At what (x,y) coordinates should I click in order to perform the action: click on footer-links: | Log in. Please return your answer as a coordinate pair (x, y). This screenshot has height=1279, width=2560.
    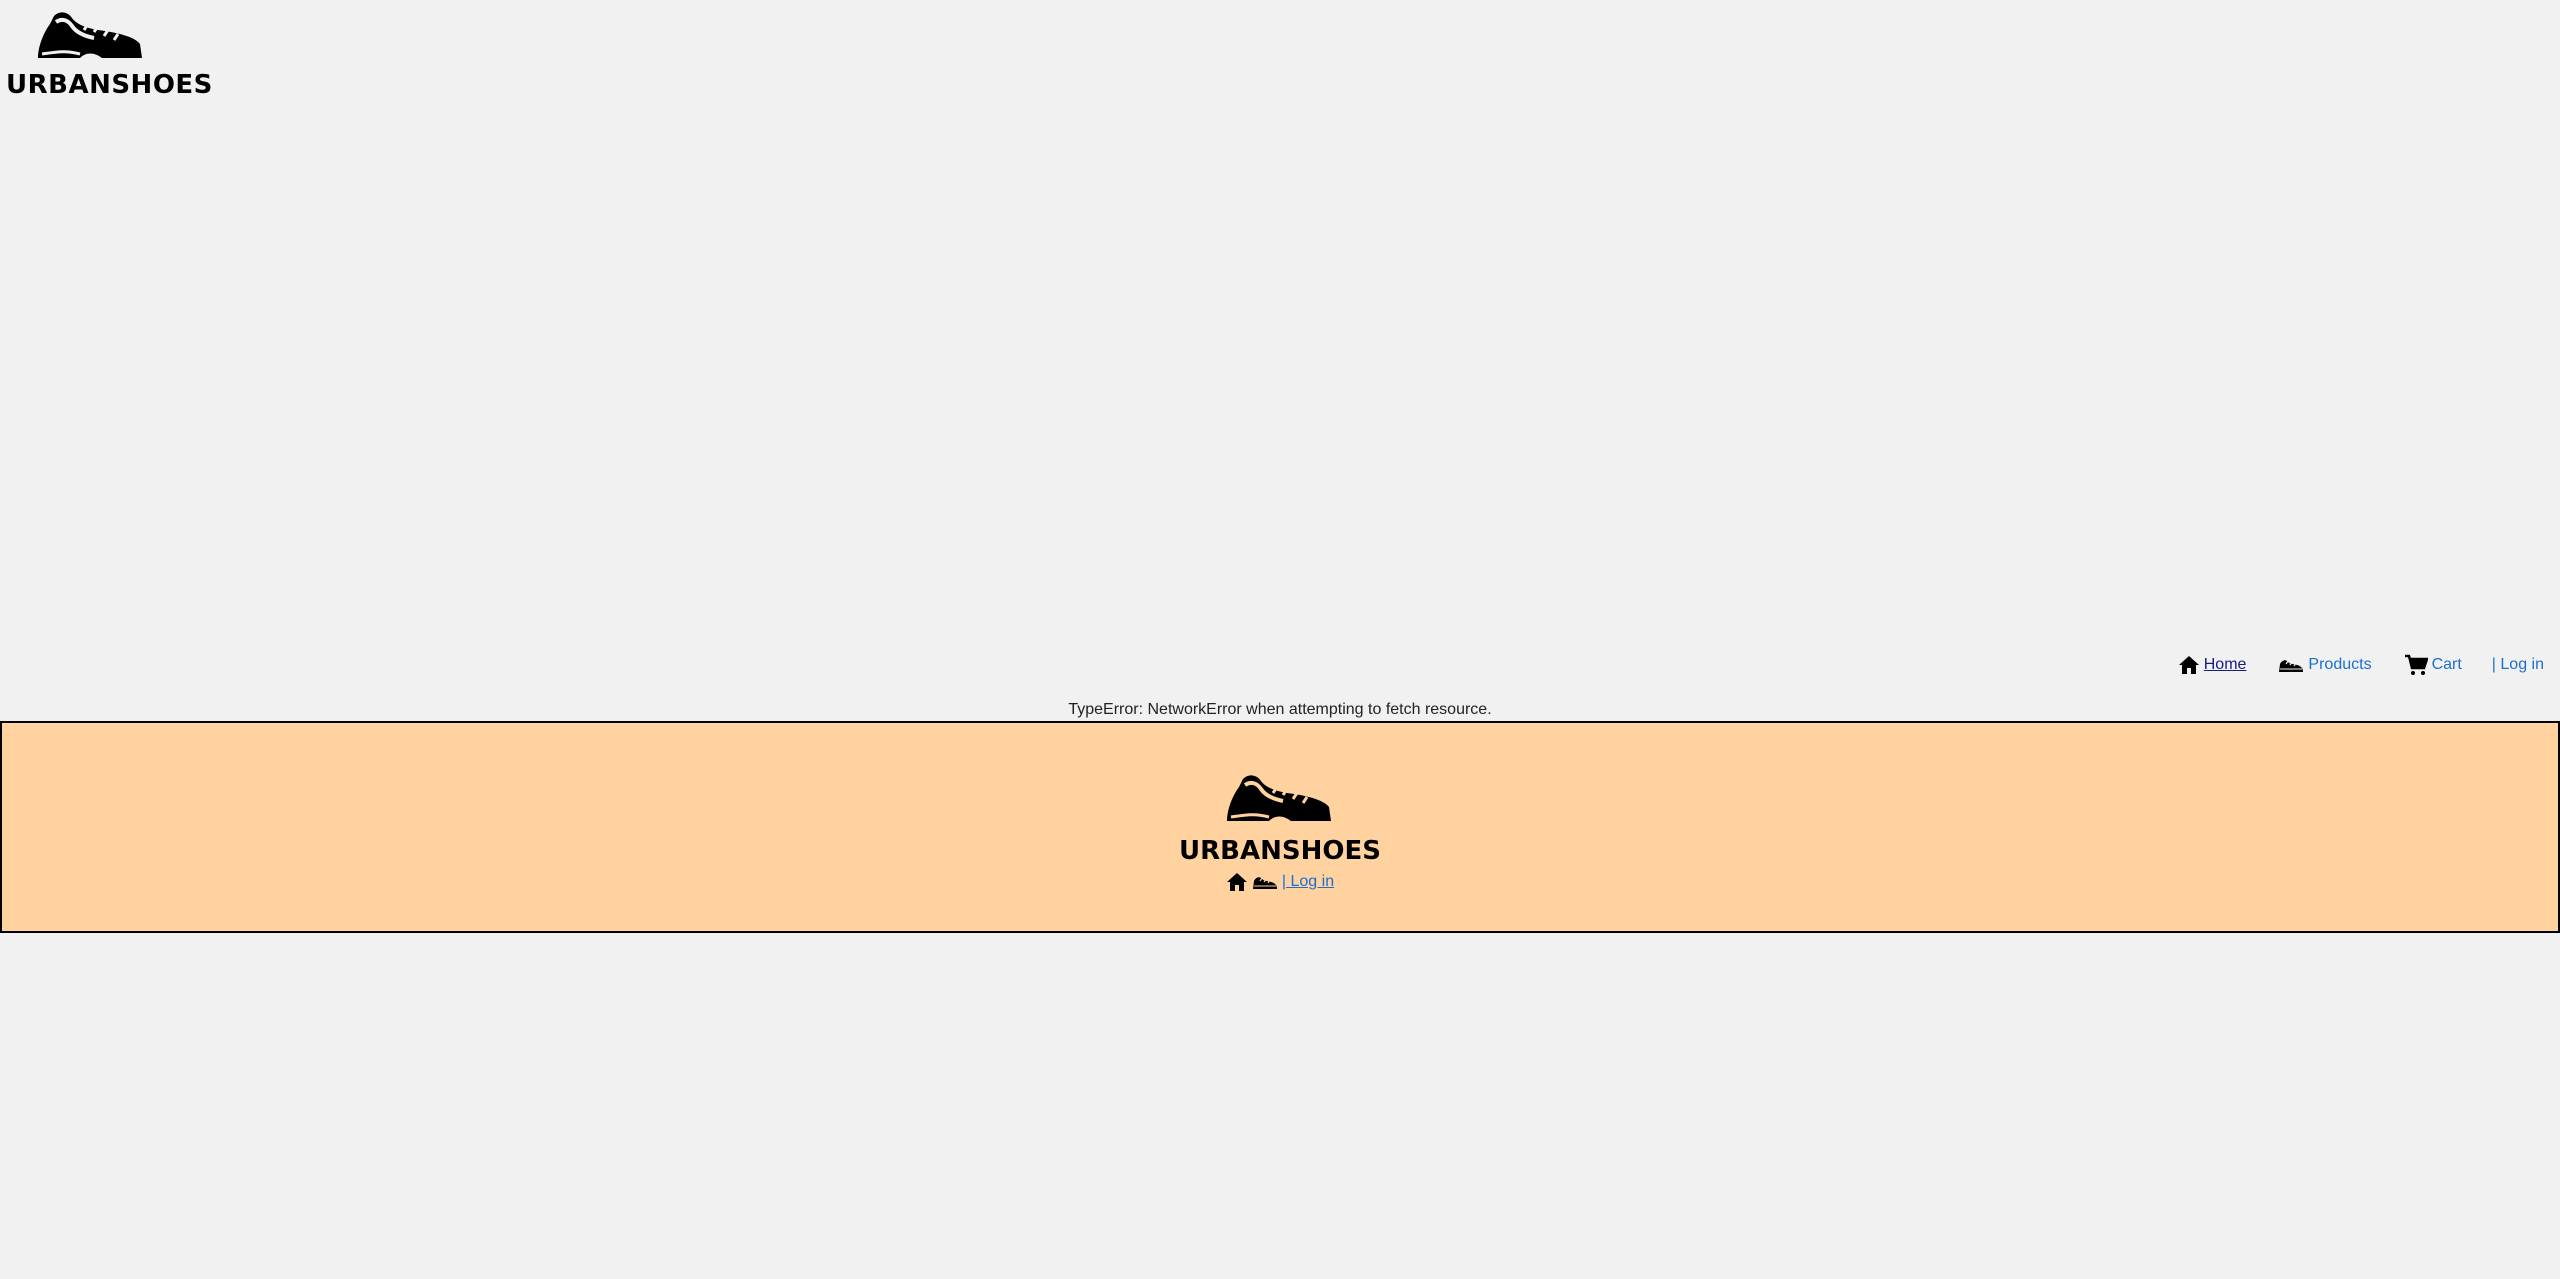
    Looking at the image, I should click on (1280, 882).